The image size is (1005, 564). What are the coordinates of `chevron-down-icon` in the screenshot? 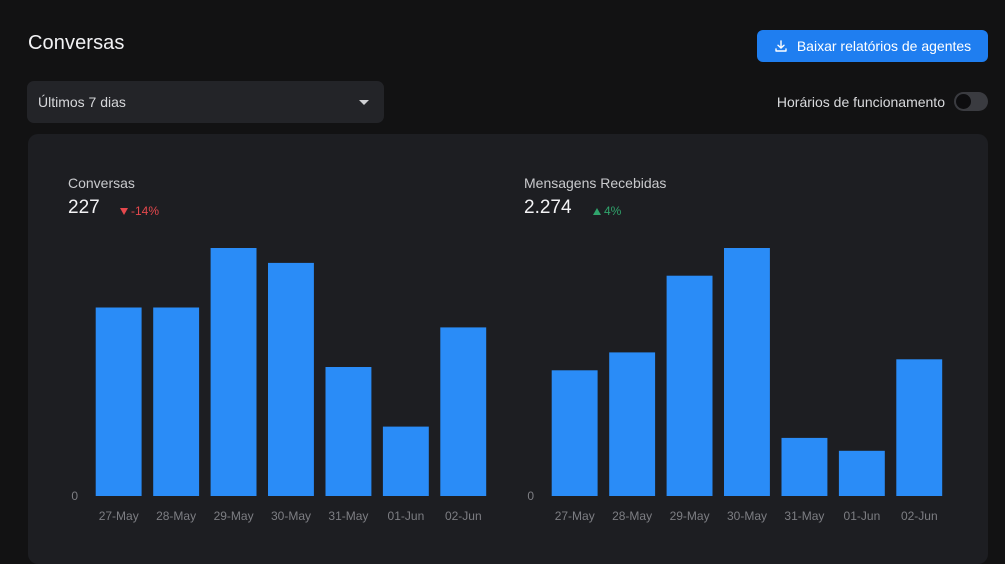 It's located at (364, 102).